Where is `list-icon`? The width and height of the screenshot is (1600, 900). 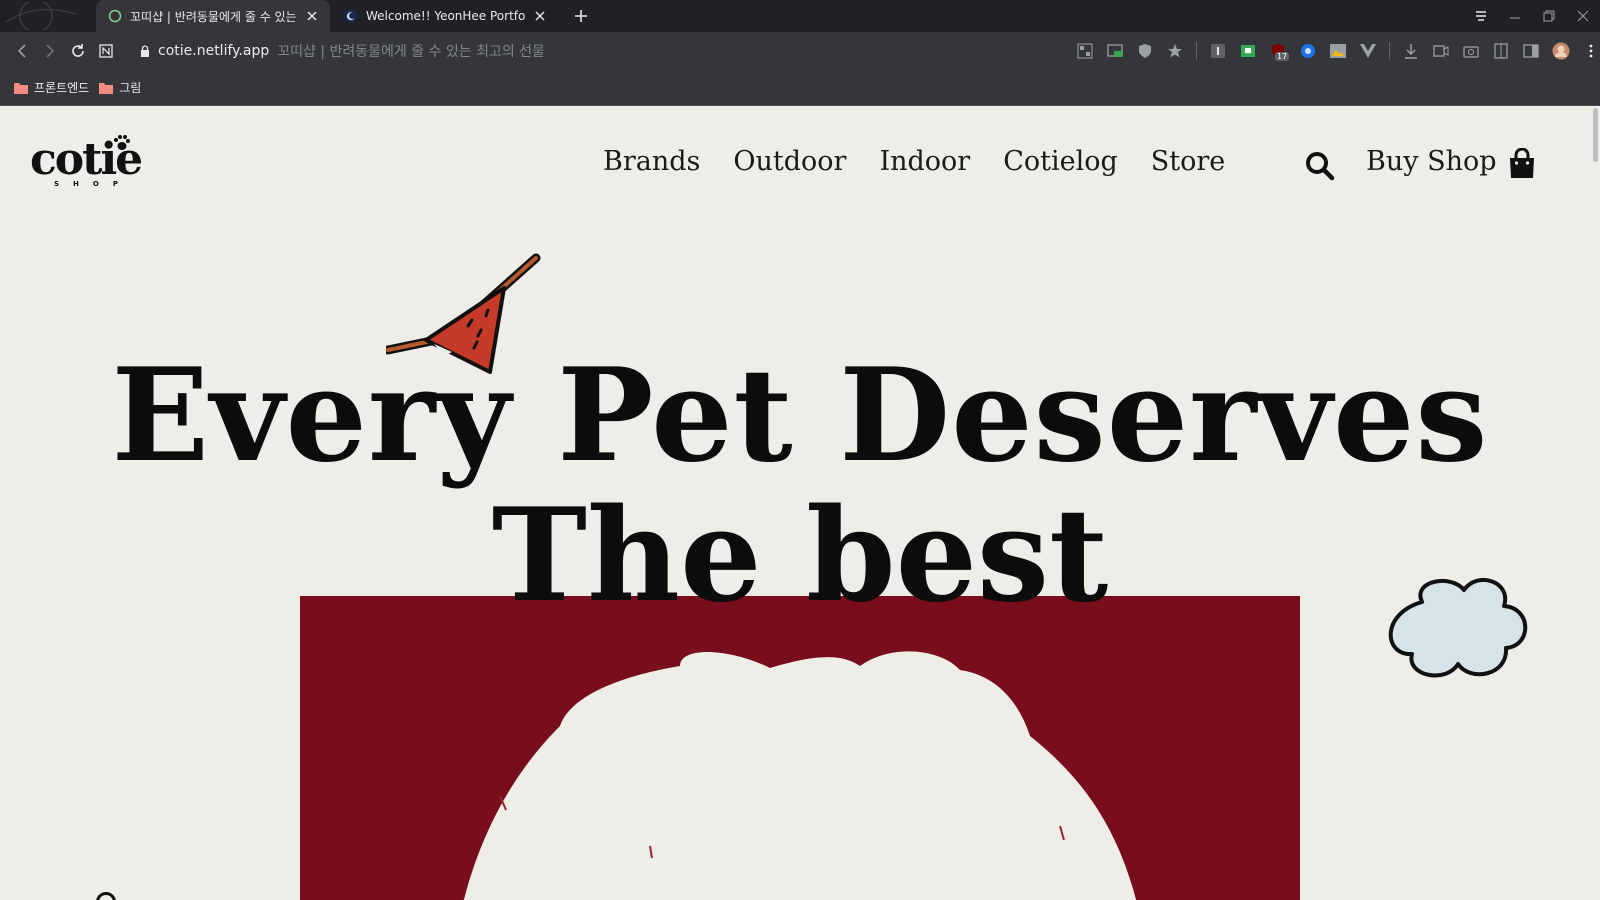
list-icon is located at coordinates (1481, 16).